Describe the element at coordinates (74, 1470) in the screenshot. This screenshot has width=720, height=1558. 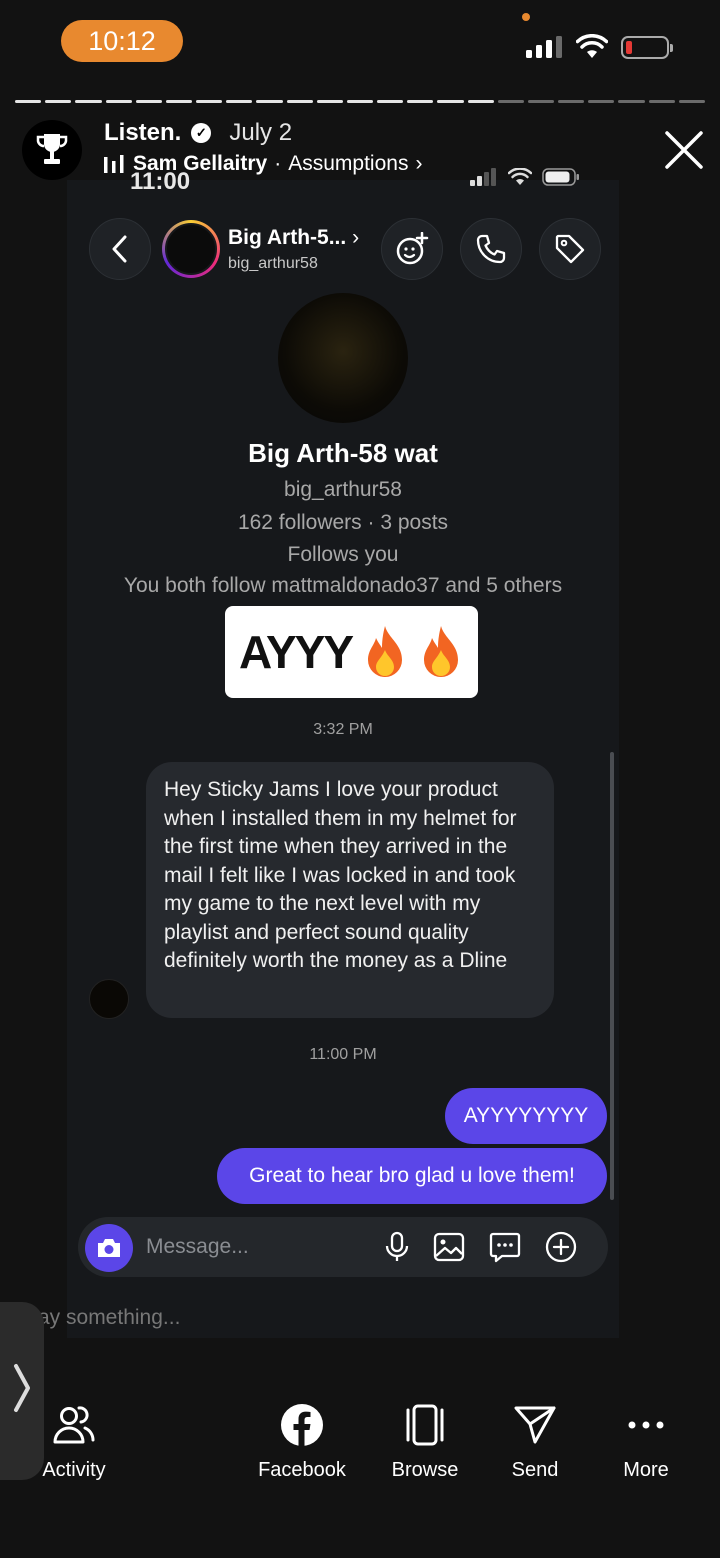
I see `nav-activity-label: Activity` at that location.